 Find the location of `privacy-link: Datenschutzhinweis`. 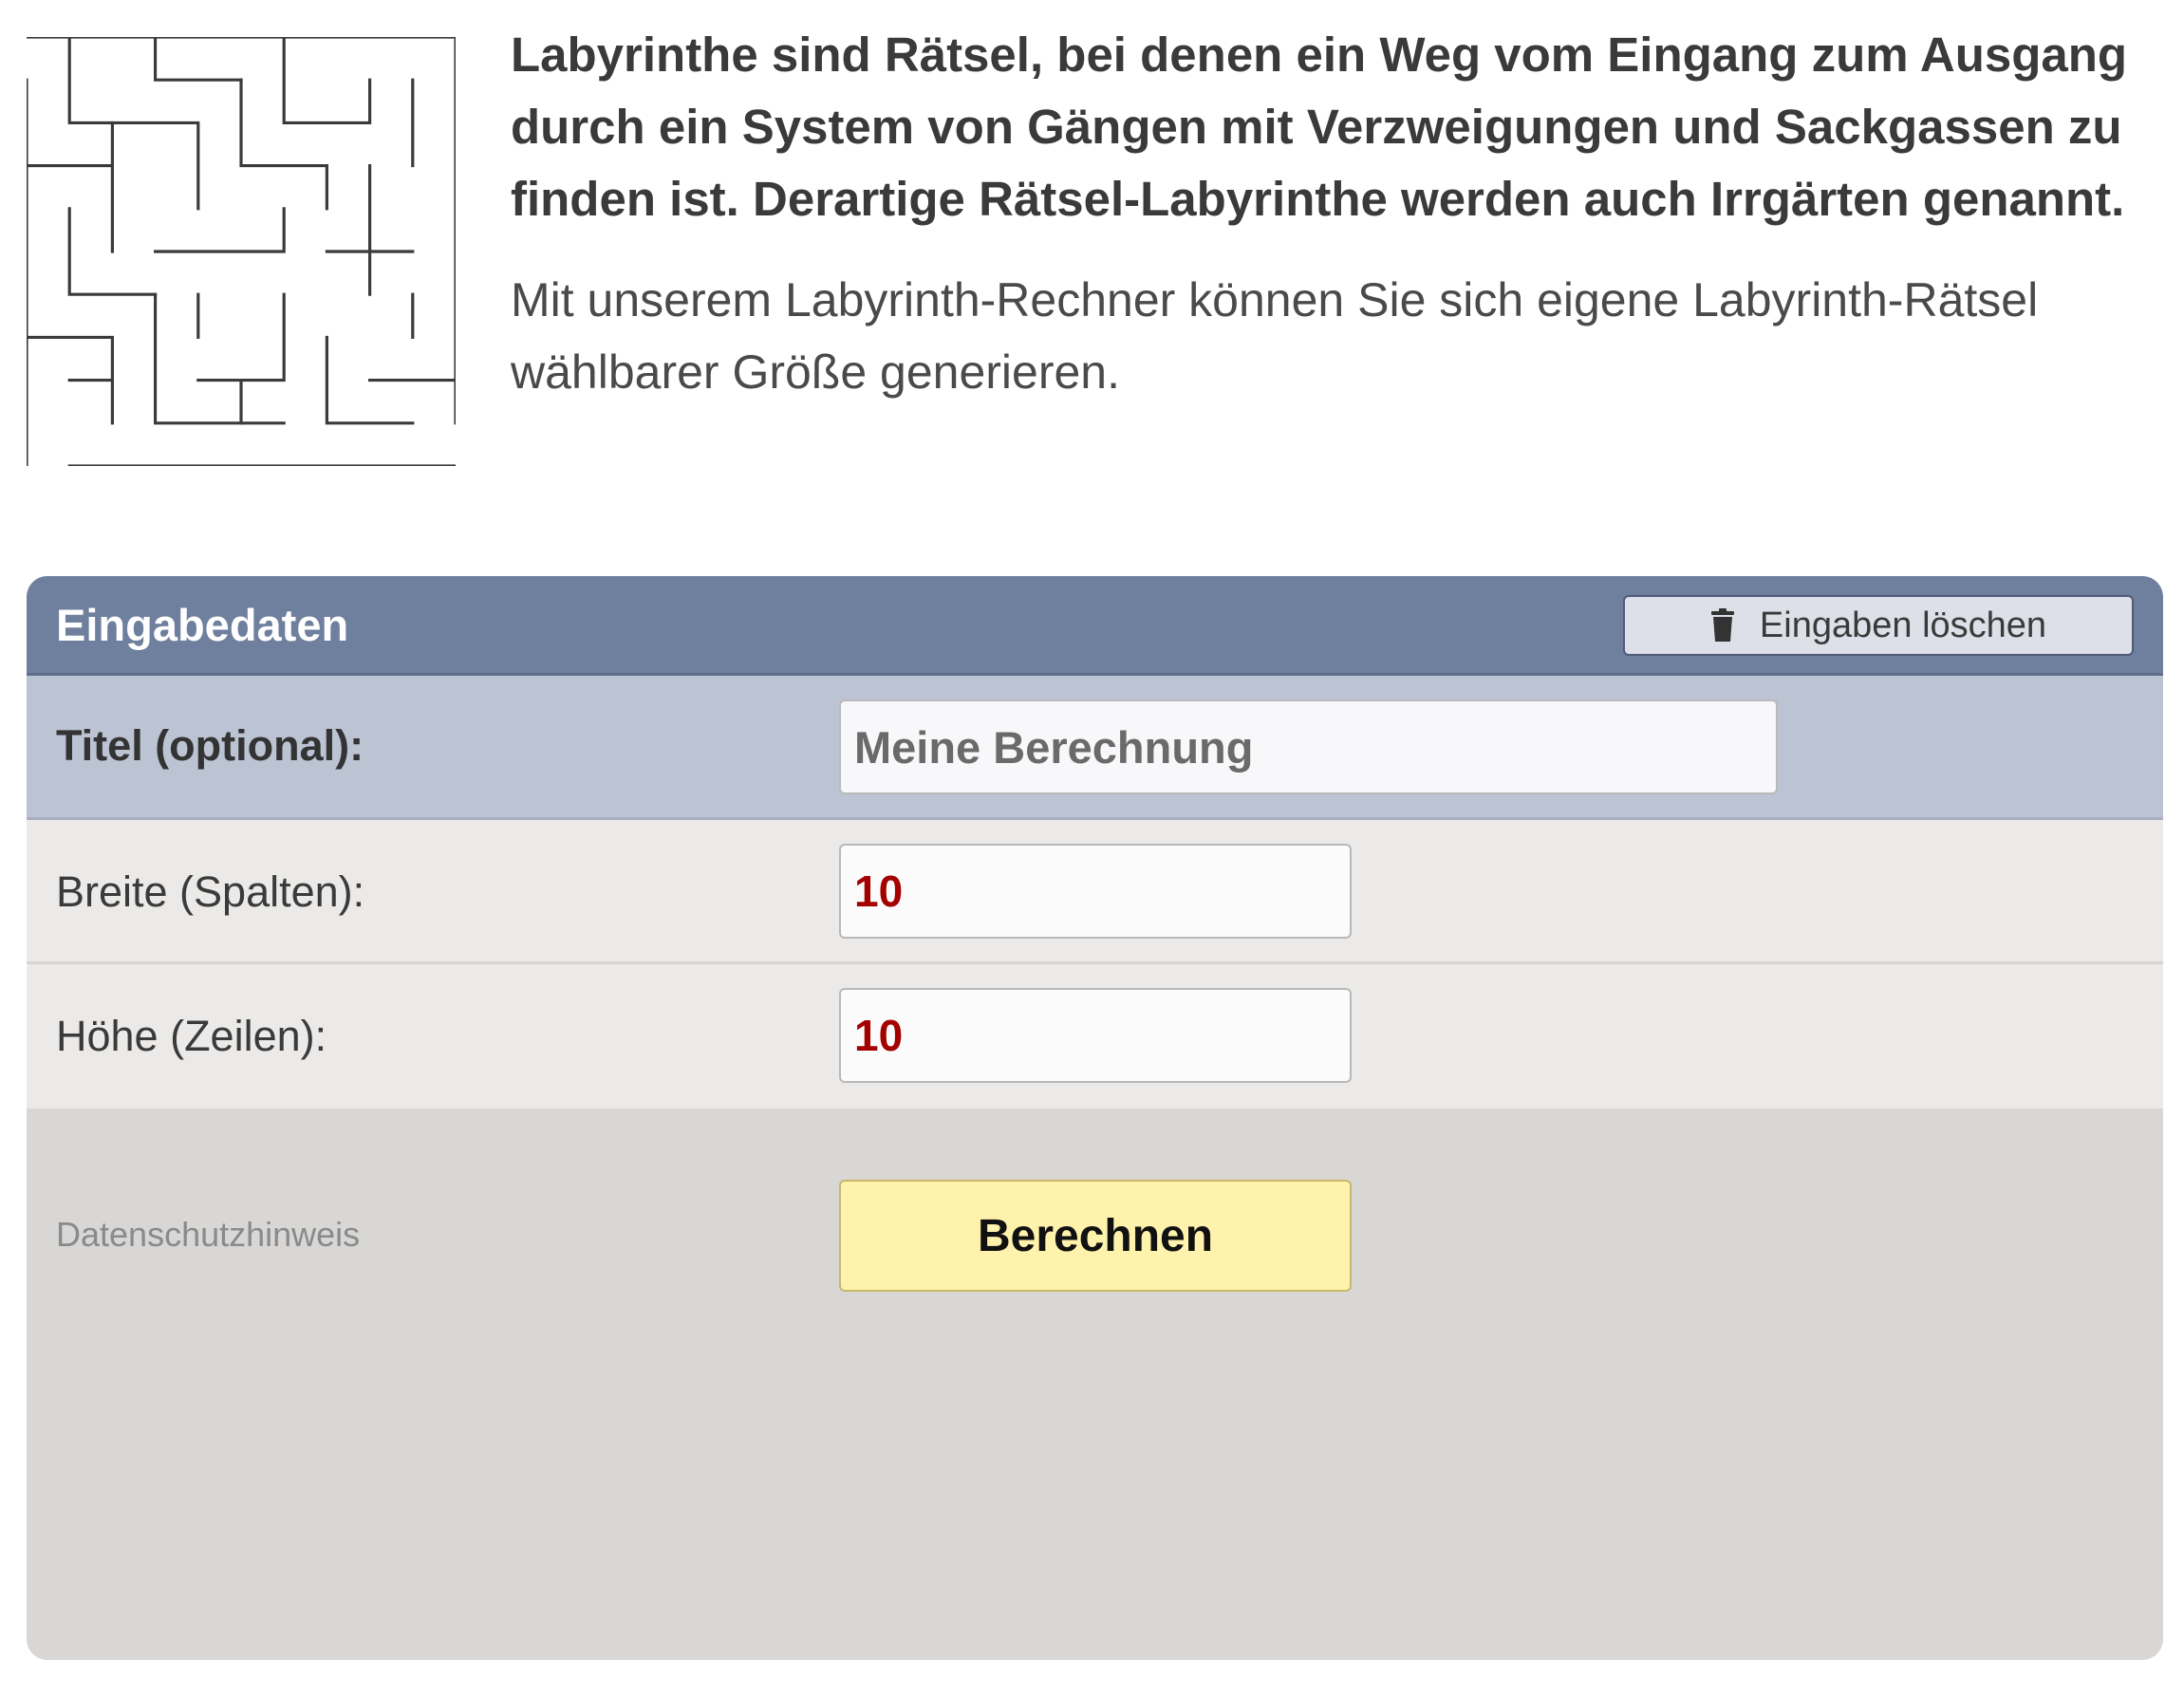

privacy-link: Datenschutzhinweis is located at coordinates (208, 1235).